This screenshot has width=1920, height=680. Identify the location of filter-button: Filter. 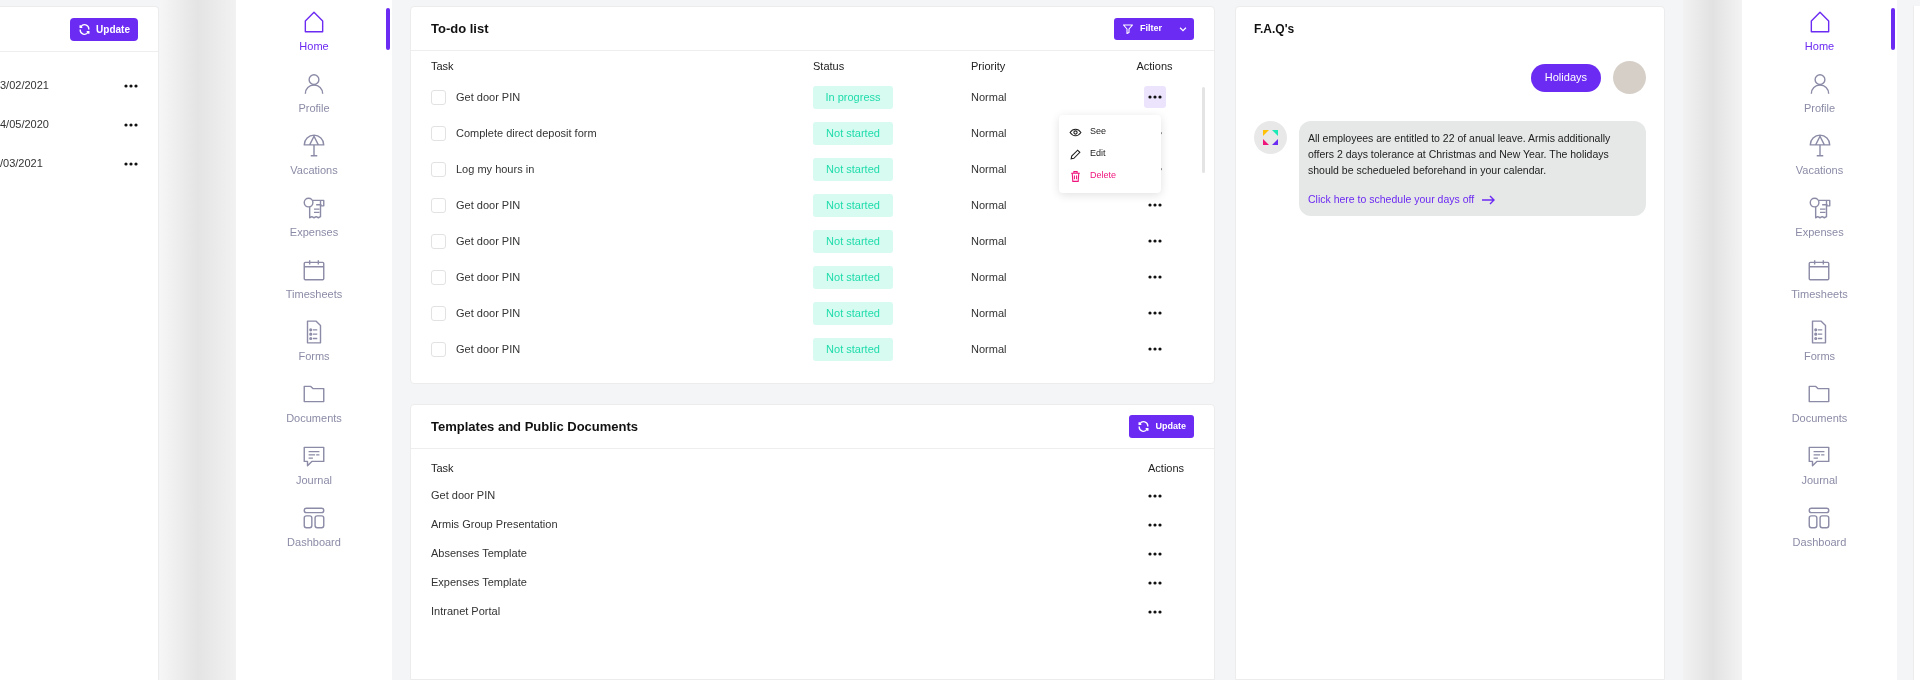
(1154, 28).